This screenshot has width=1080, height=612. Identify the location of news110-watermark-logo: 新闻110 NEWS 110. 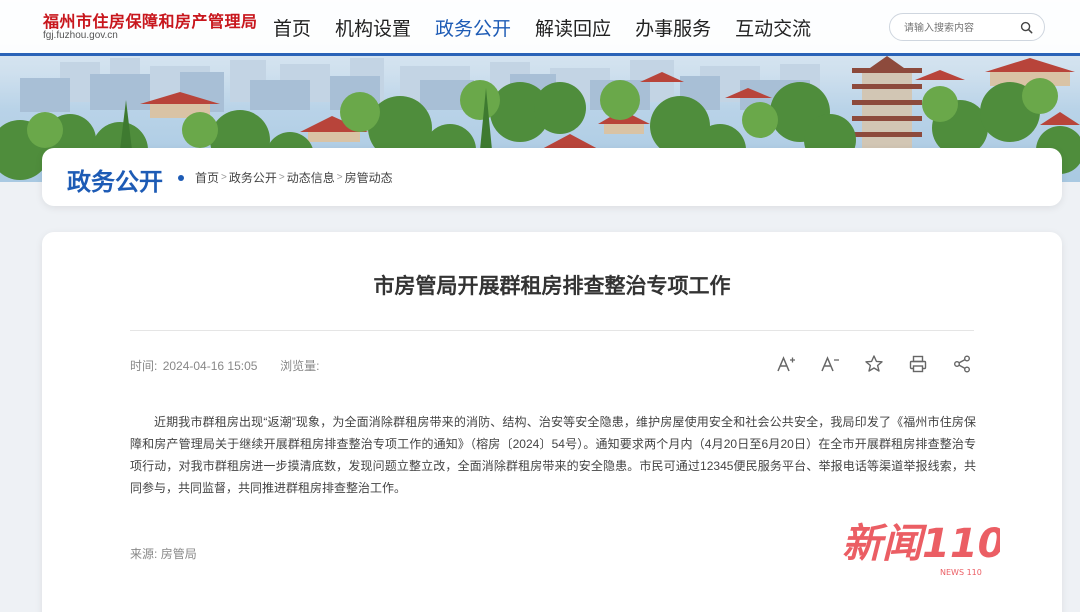
(921, 549).